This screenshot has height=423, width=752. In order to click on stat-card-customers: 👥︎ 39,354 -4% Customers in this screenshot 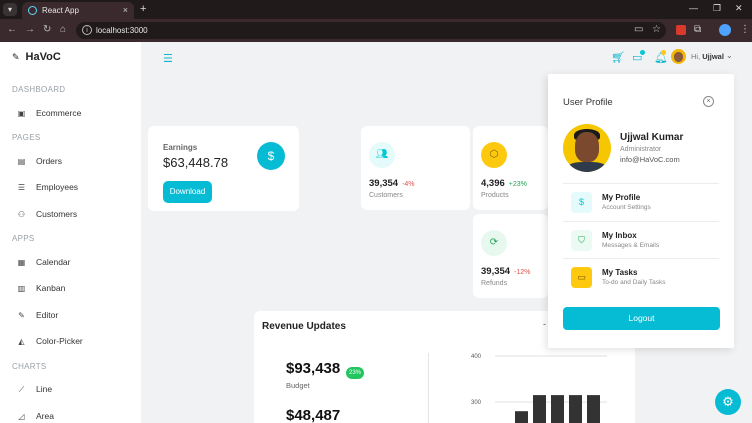, I will do `click(415, 168)`.